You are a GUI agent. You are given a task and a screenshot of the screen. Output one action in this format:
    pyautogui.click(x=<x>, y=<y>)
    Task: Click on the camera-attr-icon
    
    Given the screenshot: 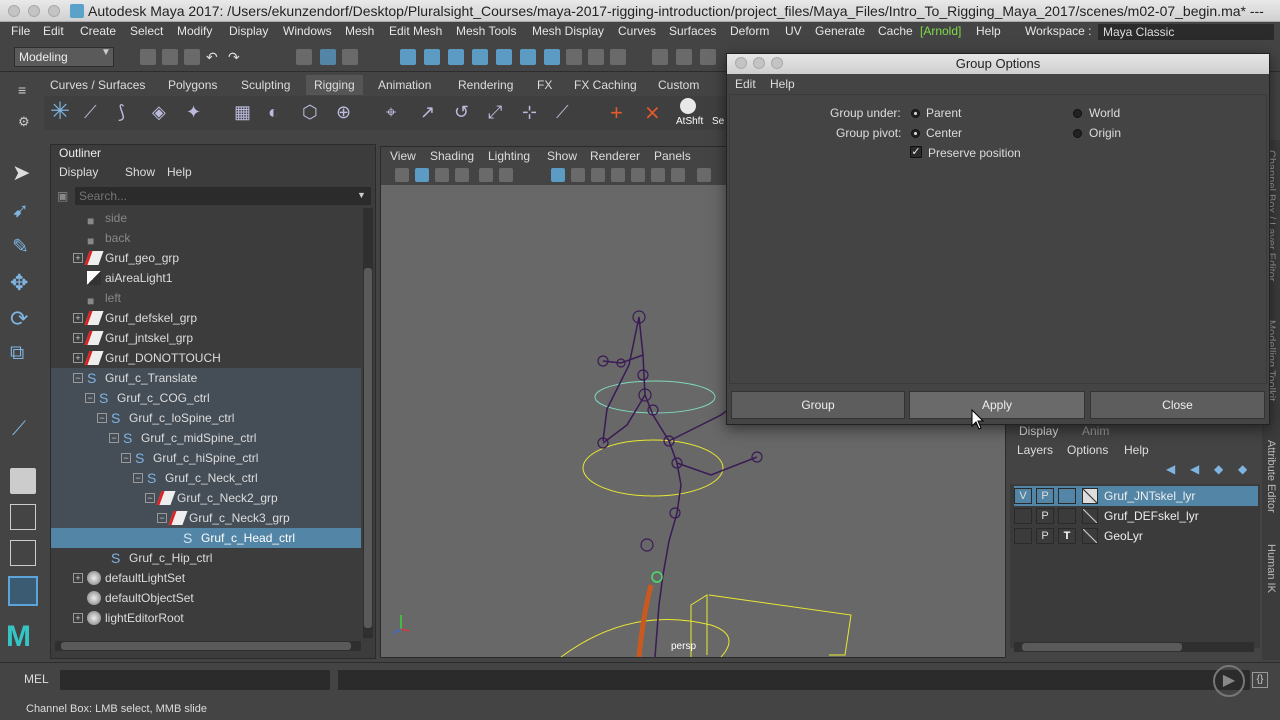 What is the action you would take?
    pyautogui.click(x=422, y=175)
    